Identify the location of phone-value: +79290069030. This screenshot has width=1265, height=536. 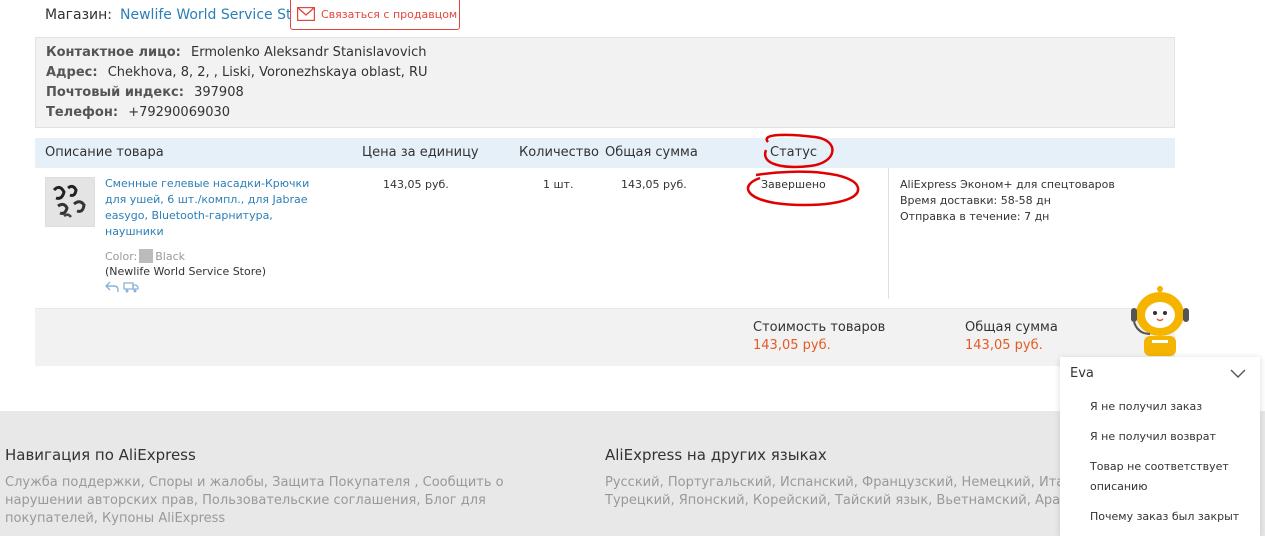
(179, 112).